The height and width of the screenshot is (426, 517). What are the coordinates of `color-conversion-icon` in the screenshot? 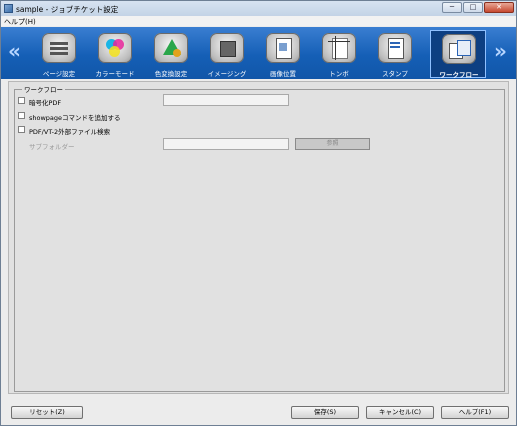 It's located at (171, 48).